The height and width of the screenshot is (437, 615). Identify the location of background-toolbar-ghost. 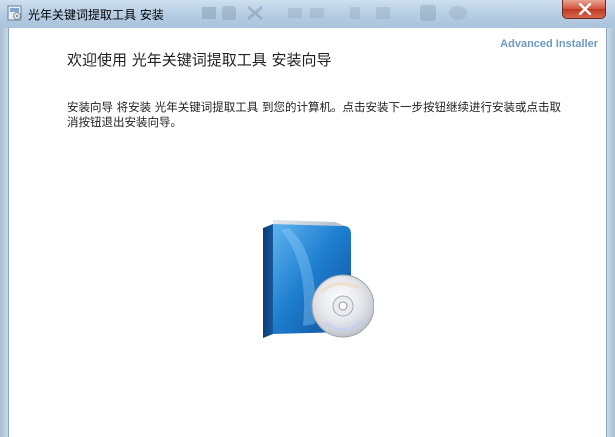
(334, 13).